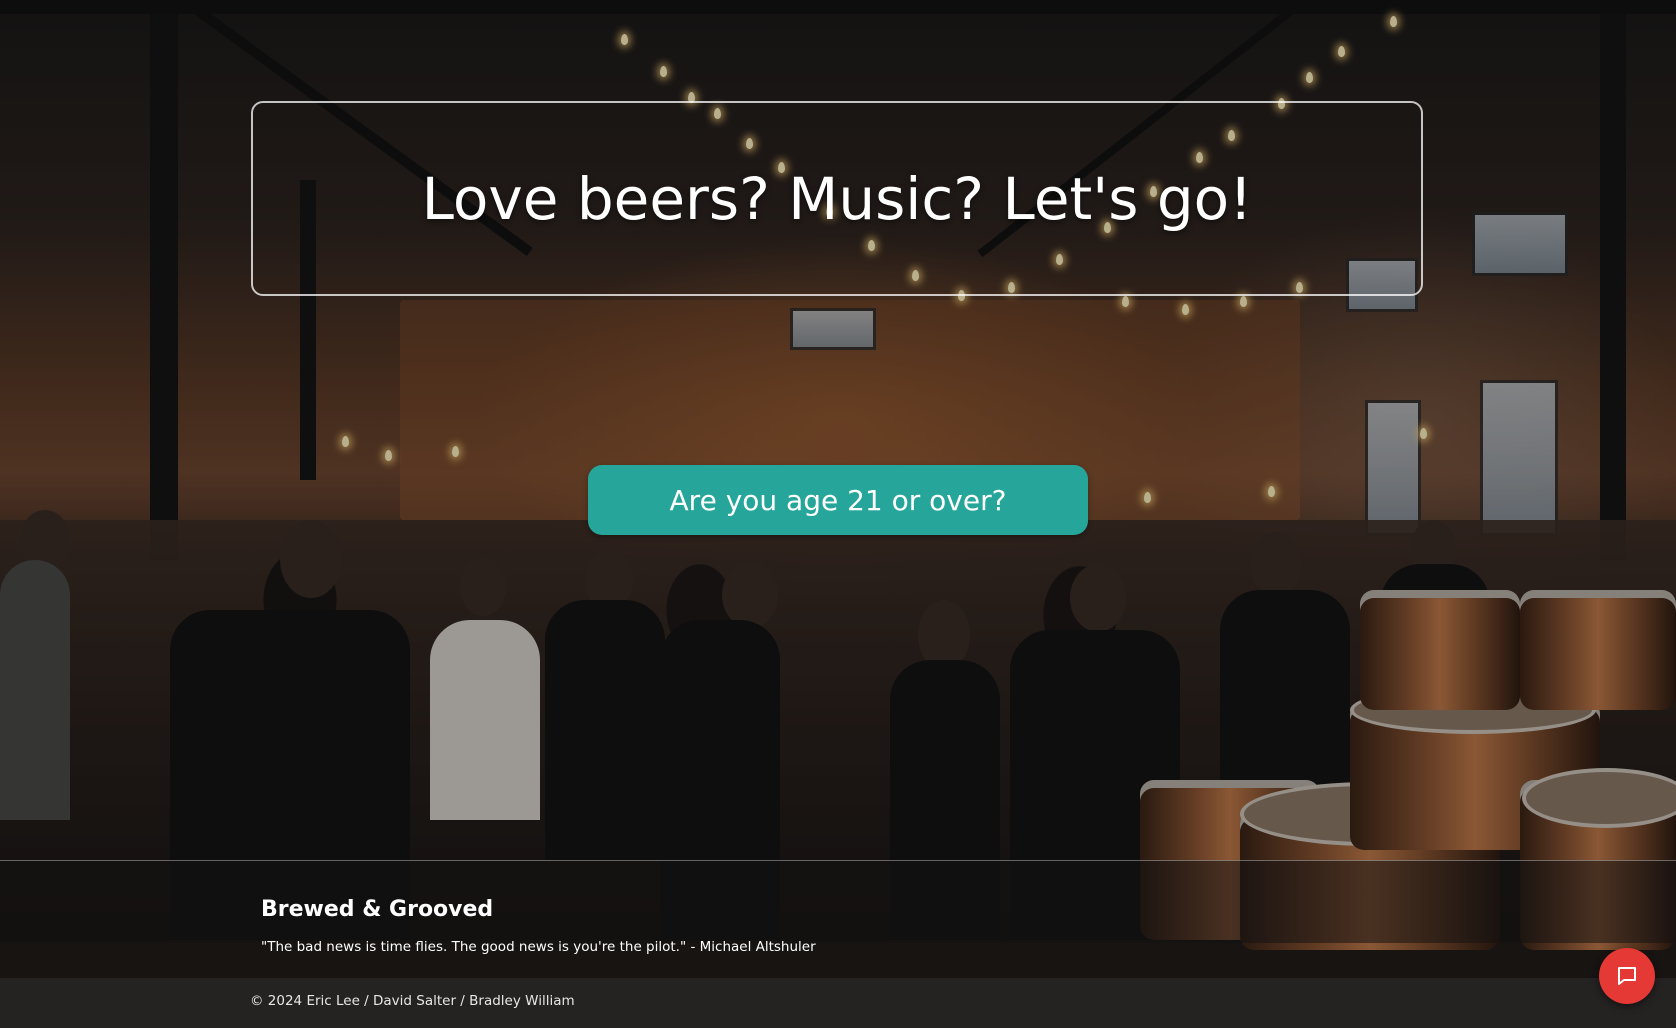 Image resolution: width=1676 pixels, height=1028 pixels. What do you see at coordinates (838, 500) in the screenshot?
I see `age-verification-button: Are you age 21 or over?` at bounding box center [838, 500].